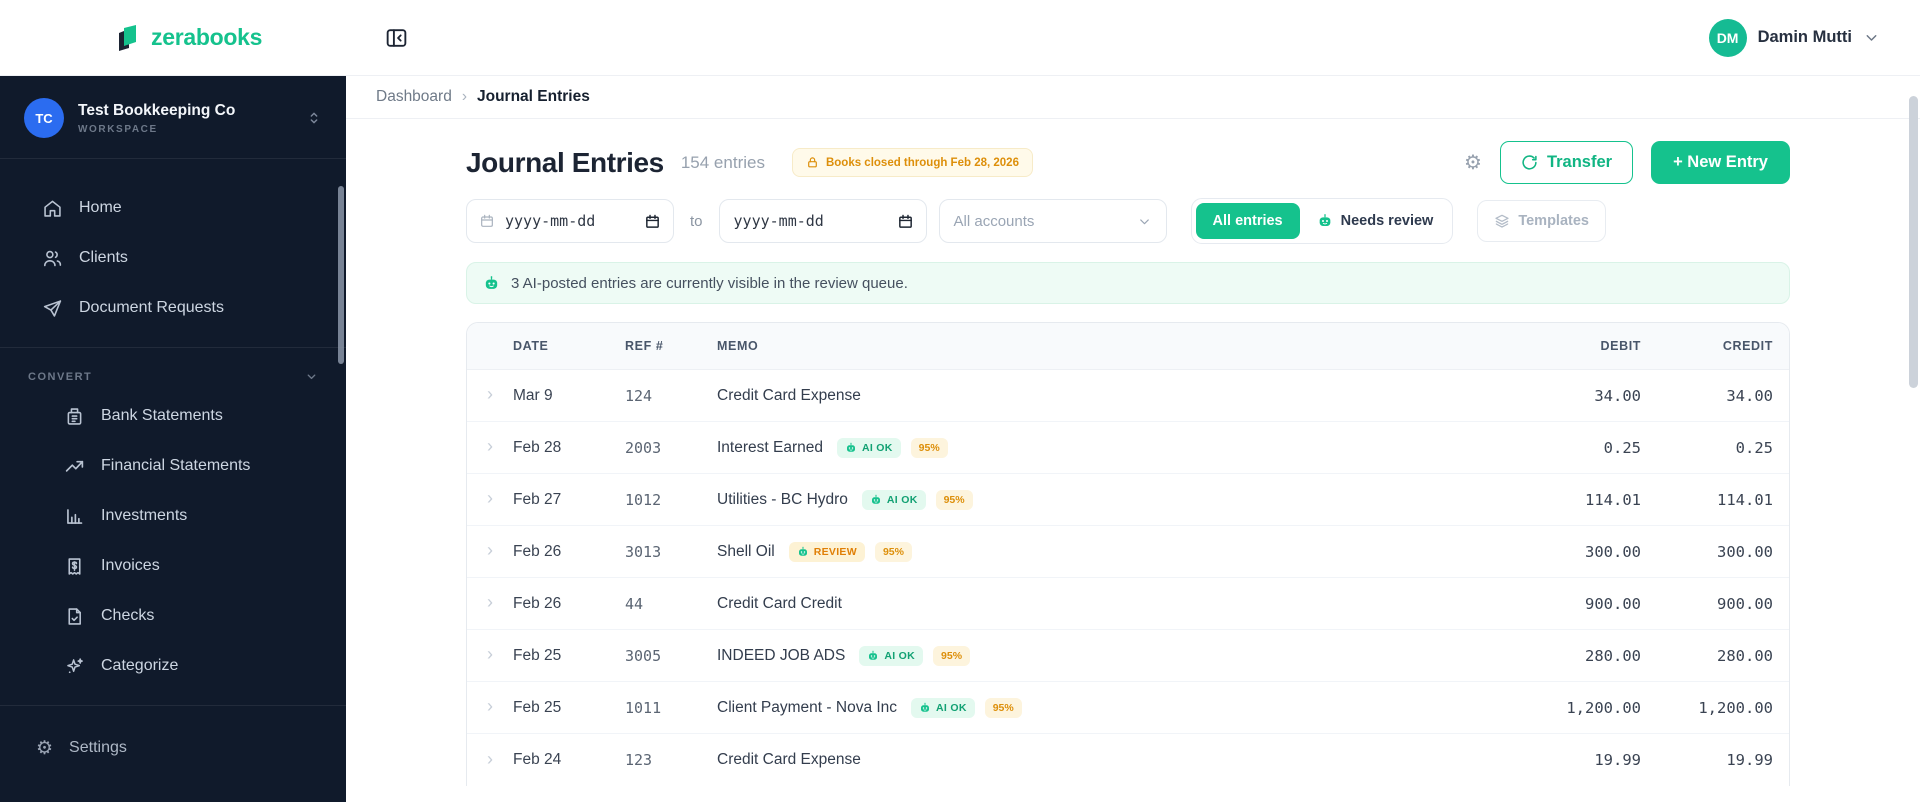 The height and width of the screenshot is (802, 1920). Describe the element at coordinates (60, 376) in the screenshot. I see `convert-section-label: CONVERT` at that location.